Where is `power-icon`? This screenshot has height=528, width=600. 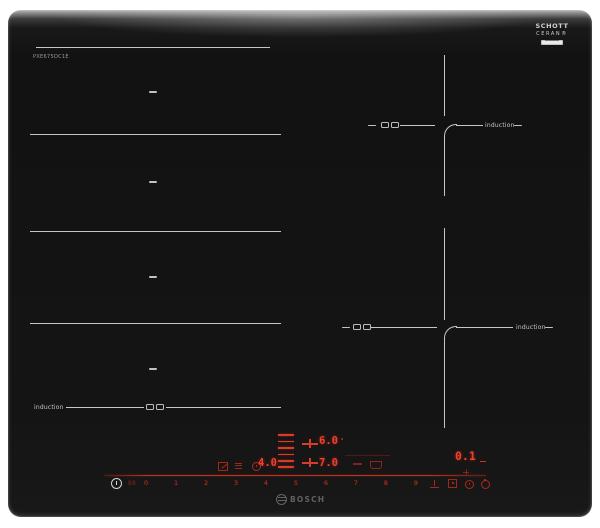
power-icon is located at coordinates (116, 483).